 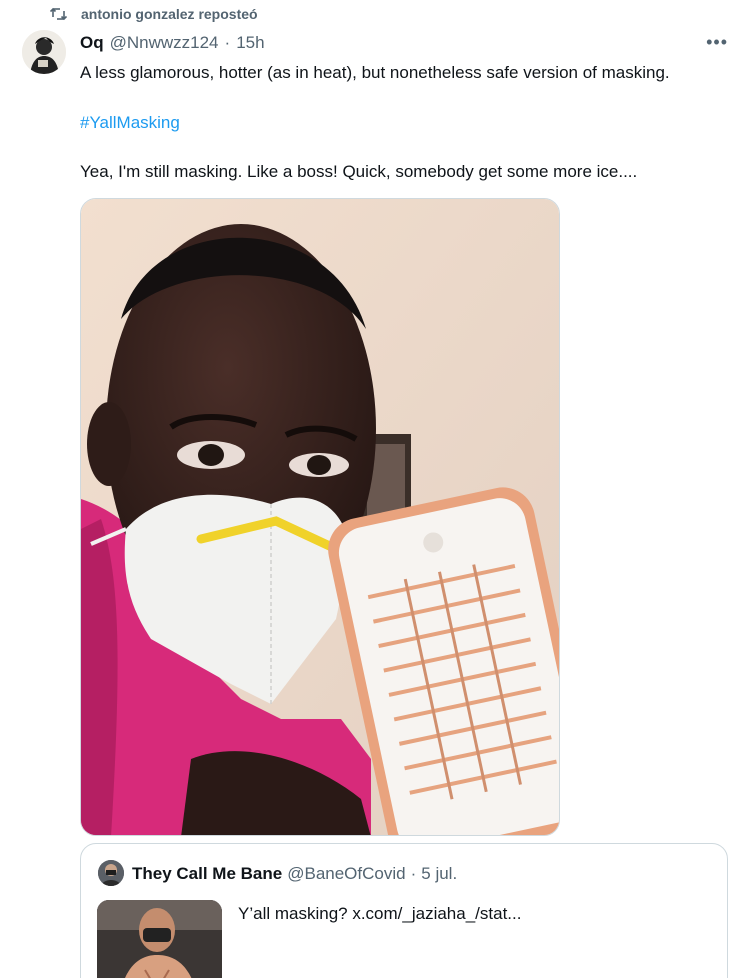 I want to click on more-options-icon: •••, so click(x=717, y=42).